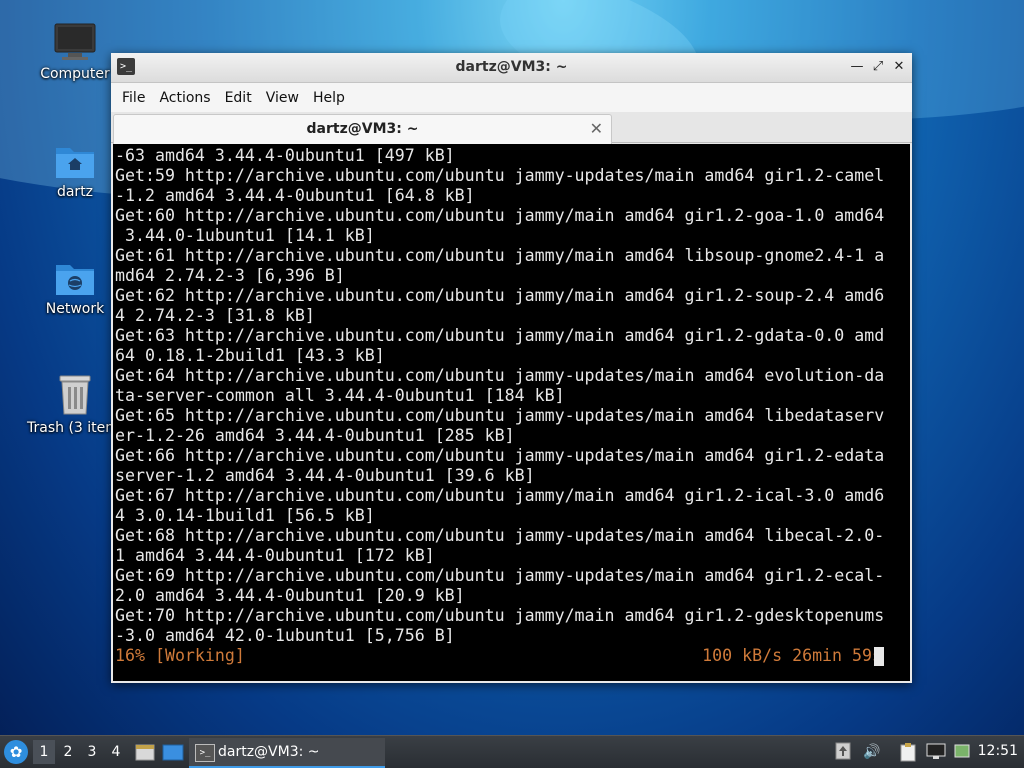 The width and height of the screenshot is (1024, 768). What do you see at coordinates (75, 74) in the screenshot?
I see `desktop-icon-label: Computer` at bounding box center [75, 74].